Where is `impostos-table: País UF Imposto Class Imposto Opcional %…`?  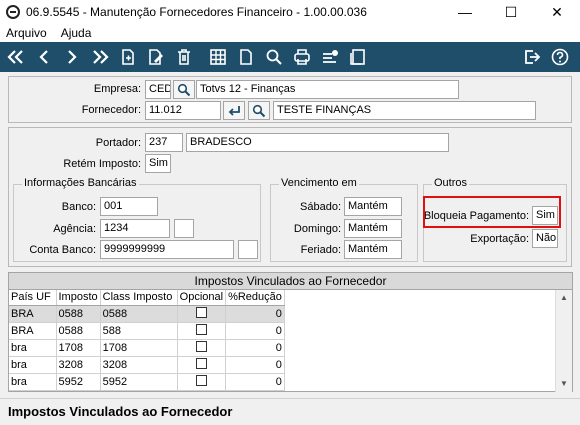 impostos-table: País UF Imposto Class Imposto Opcional %… is located at coordinates (147, 340).